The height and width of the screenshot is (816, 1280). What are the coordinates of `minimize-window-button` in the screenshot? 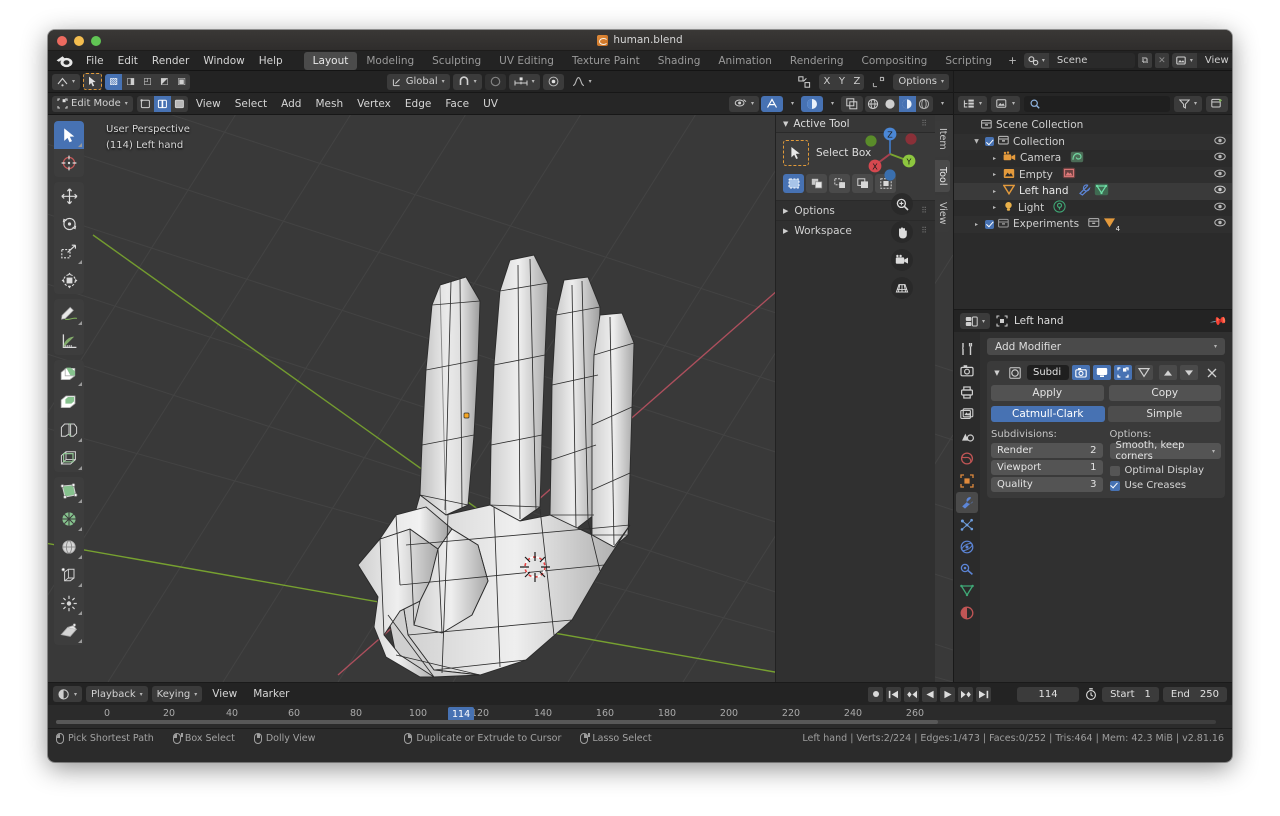 It's located at (79, 41).